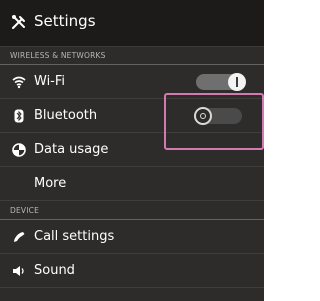  I want to click on wifi-toggle-knob, so click(237, 82).